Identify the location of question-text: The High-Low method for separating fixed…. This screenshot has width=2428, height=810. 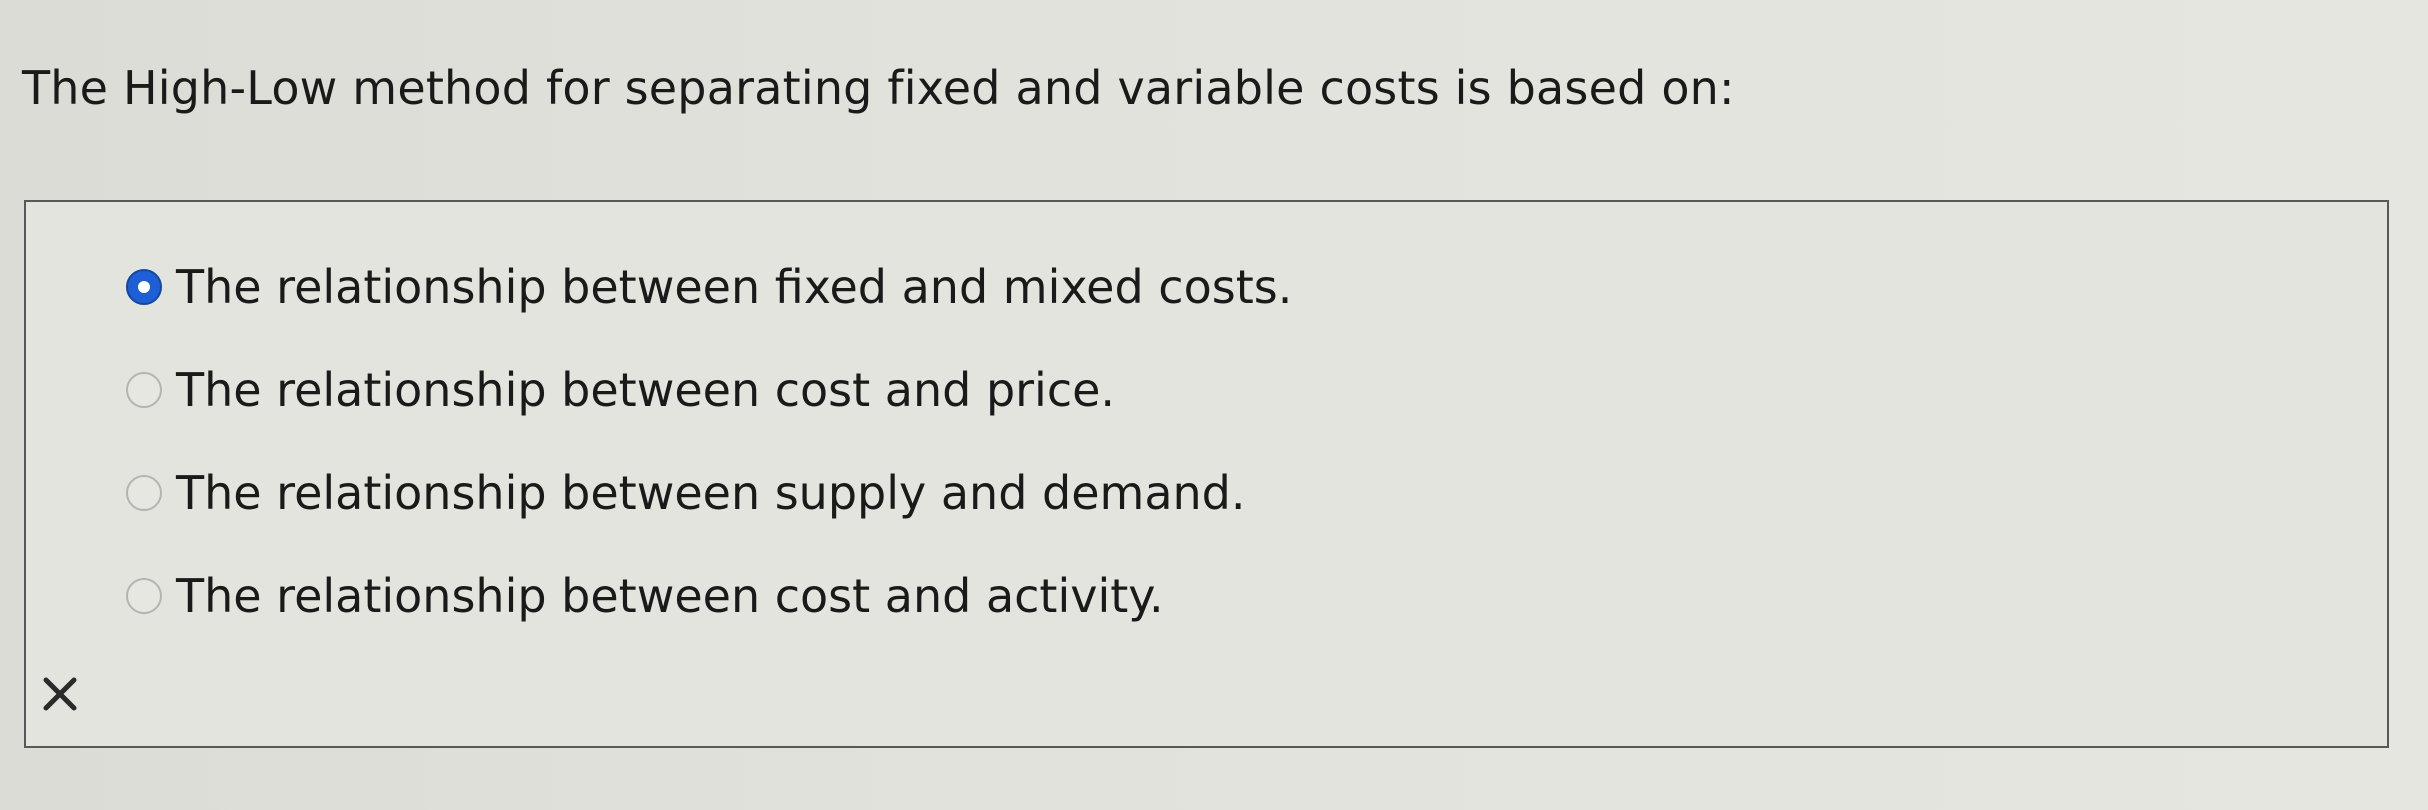
(878, 88).